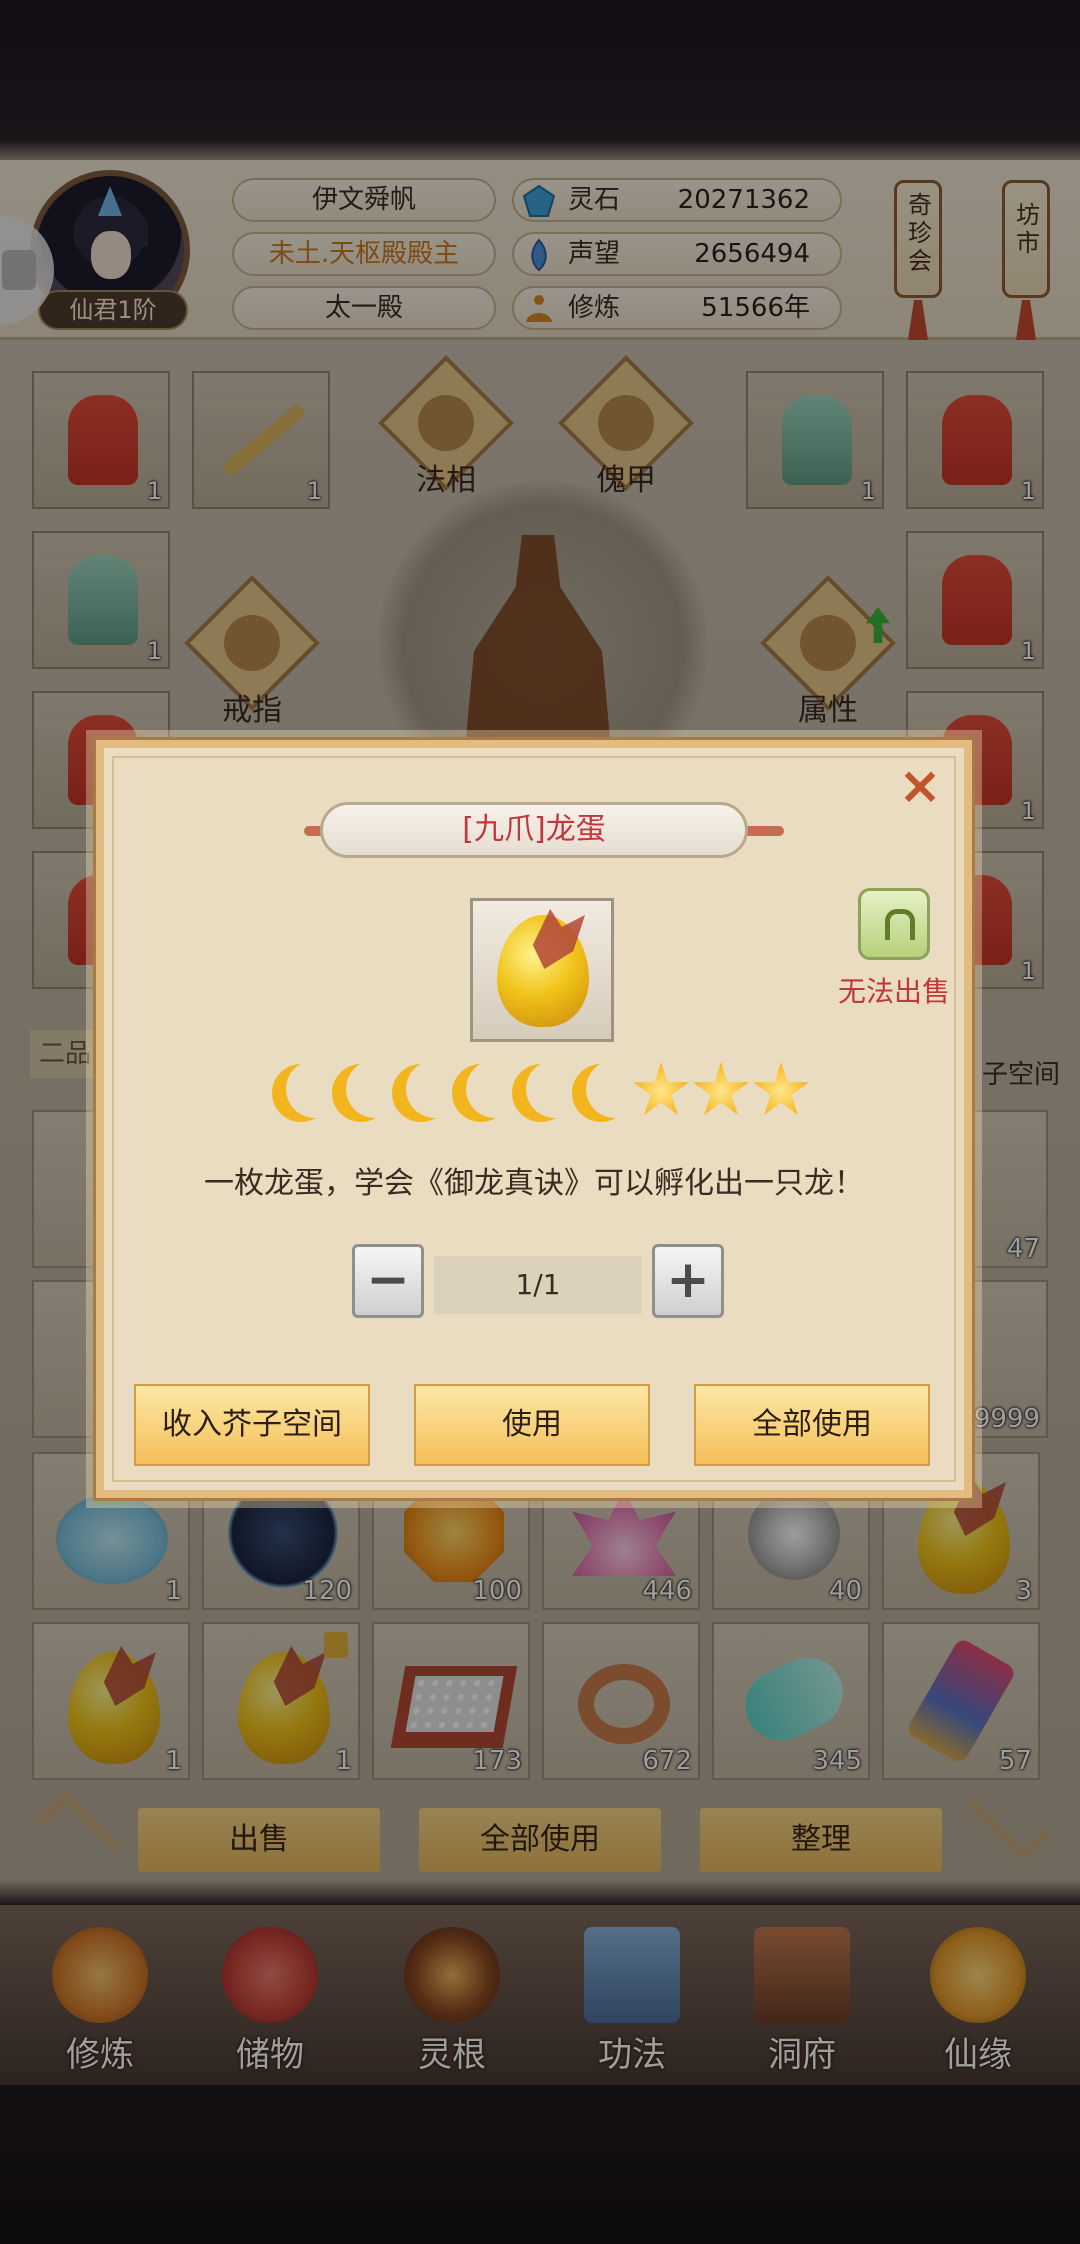 This screenshot has width=1080, height=2244. What do you see at coordinates (920, 786) in the screenshot?
I see `close-icon: ×` at bounding box center [920, 786].